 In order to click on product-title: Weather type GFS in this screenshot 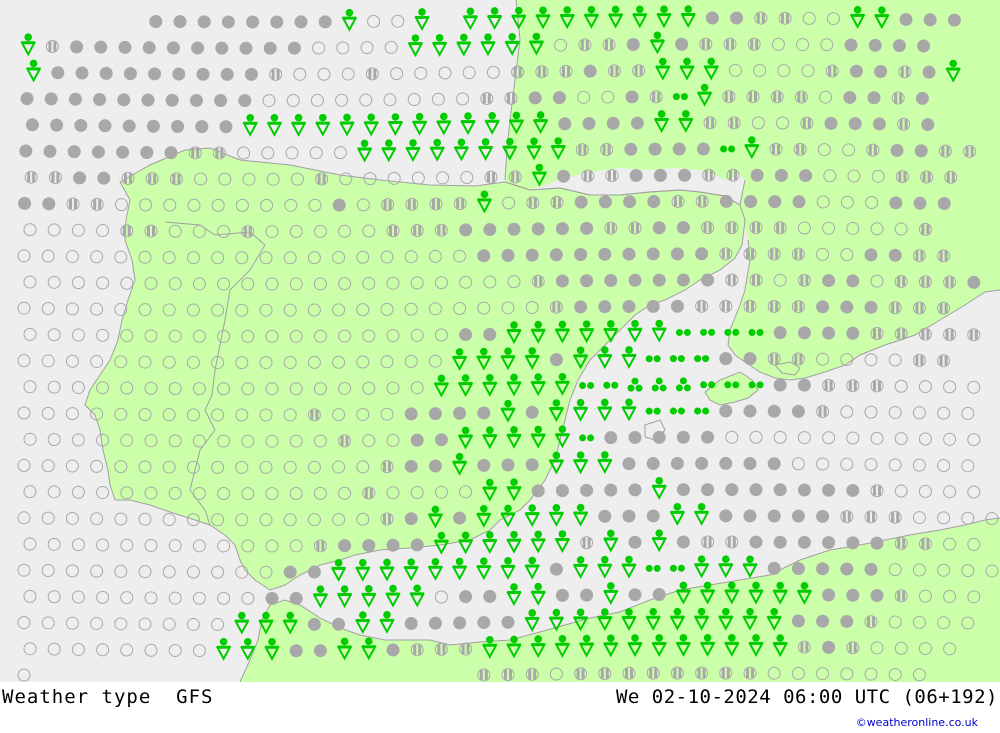, I will do `click(108, 697)`.